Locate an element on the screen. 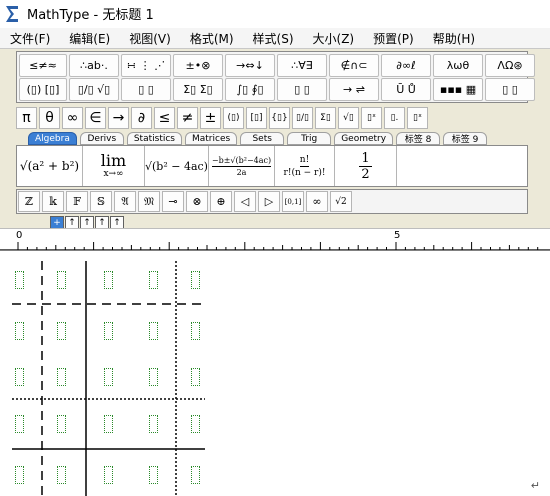  relations-palette: ≤≠≈ is located at coordinates (43, 65).